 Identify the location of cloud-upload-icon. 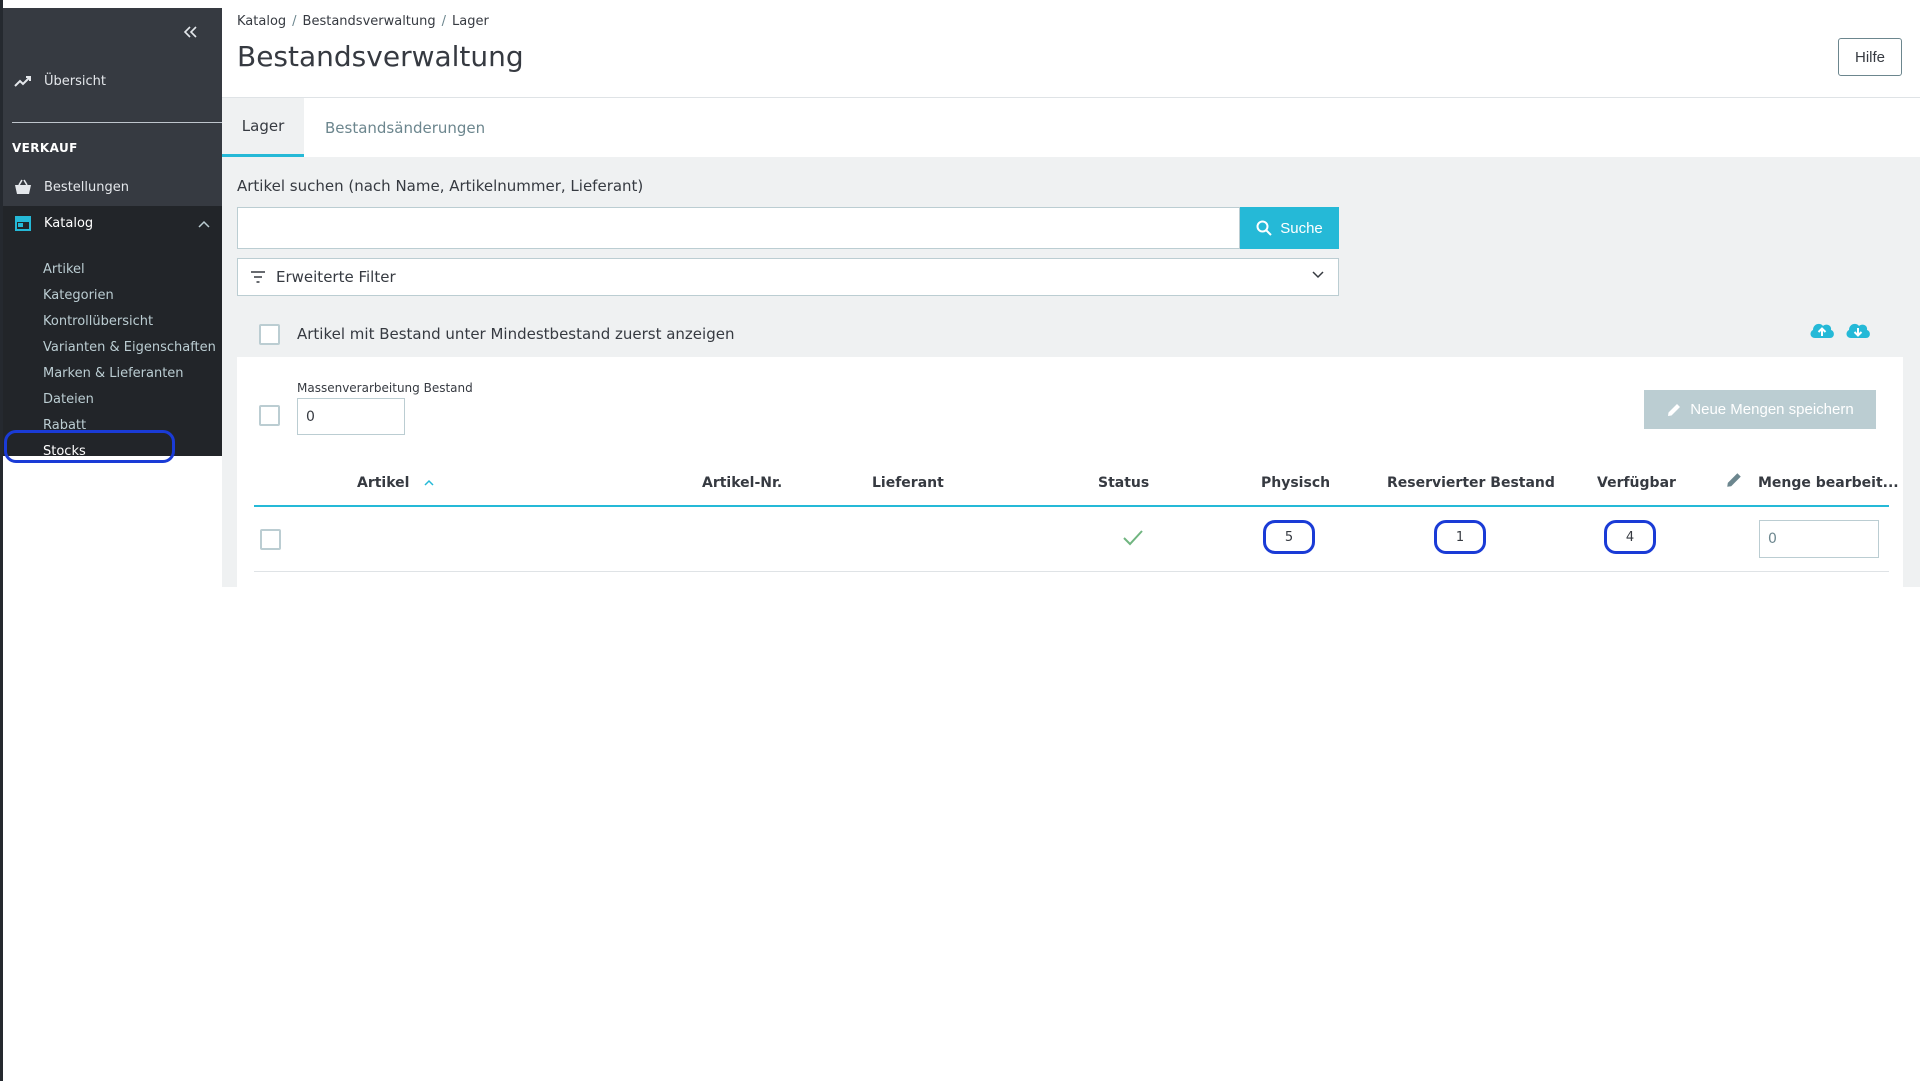
(1822, 331).